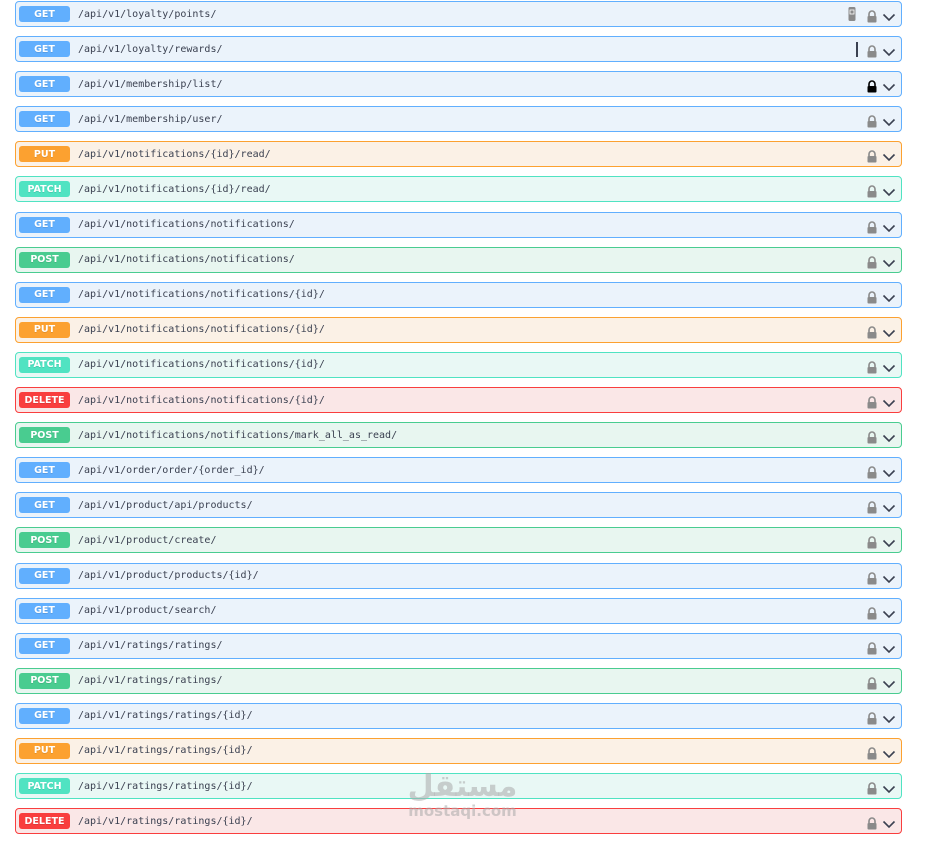  Describe the element at coordinates (458, 505) in the screenshot. I see `operation-row: GET/api/v1/product/api/products/` at that location.